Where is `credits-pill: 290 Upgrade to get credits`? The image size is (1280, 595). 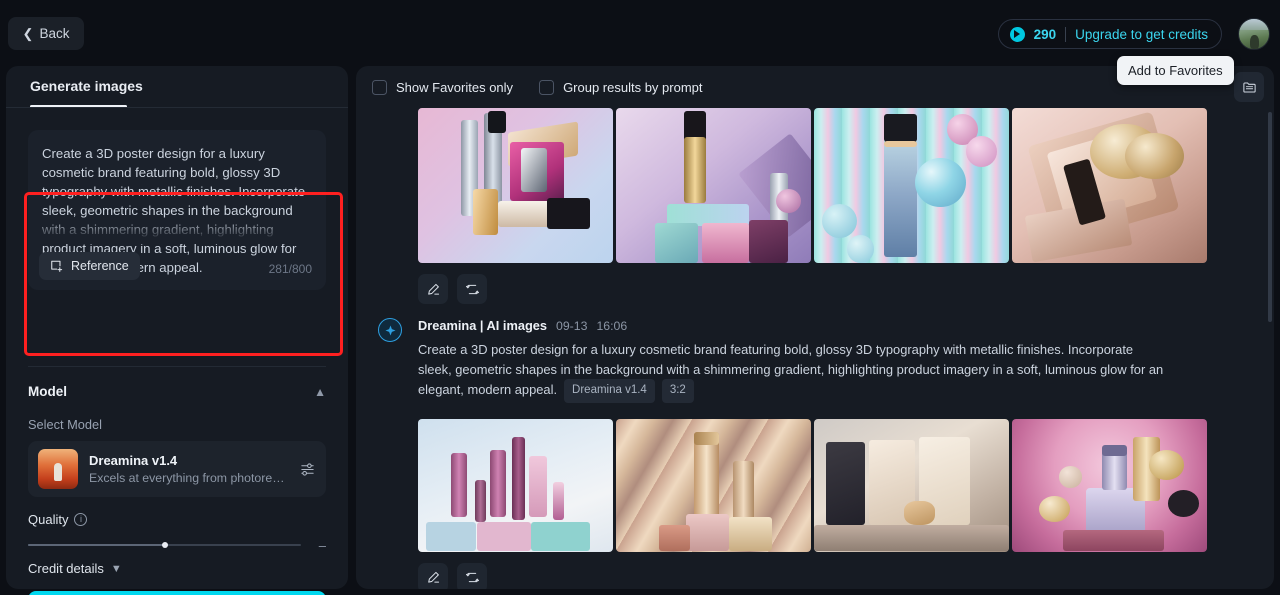
credits-pill: 290 Upgrade to get credits is located at coordinates (1109, 34).